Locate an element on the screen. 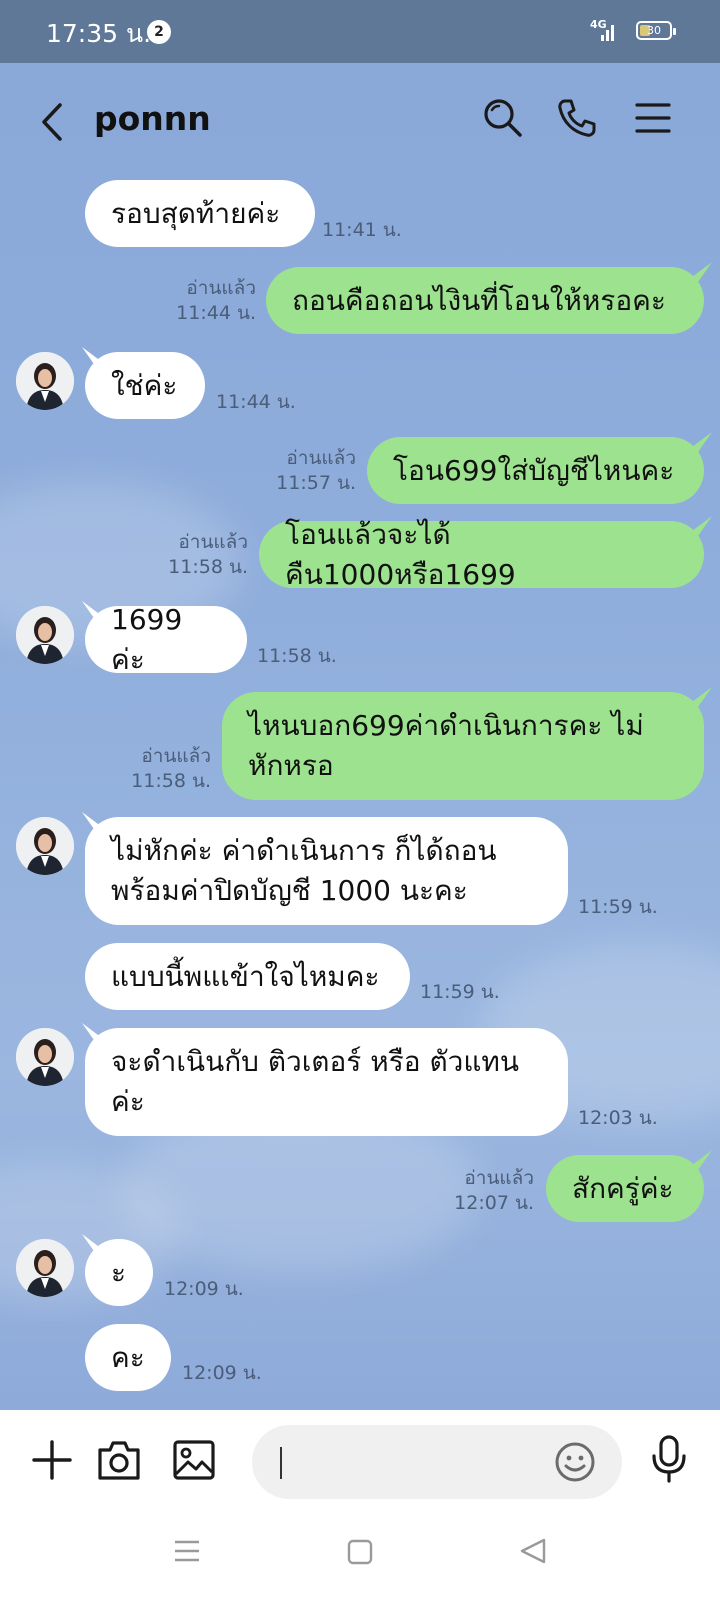 This screenshot has width=720, height=1600. camera-icon is located at coordinates (119, 1460).